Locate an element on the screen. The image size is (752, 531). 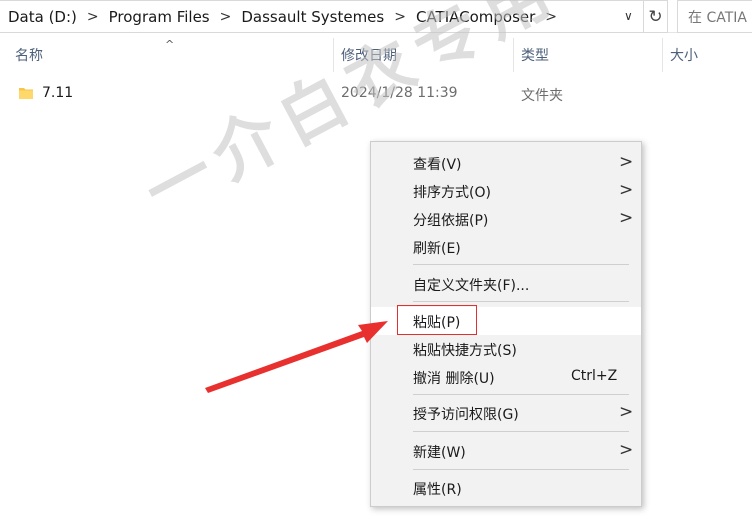
menu-item-label: 授予访问权限(G) is located at coordinates (466, 415).